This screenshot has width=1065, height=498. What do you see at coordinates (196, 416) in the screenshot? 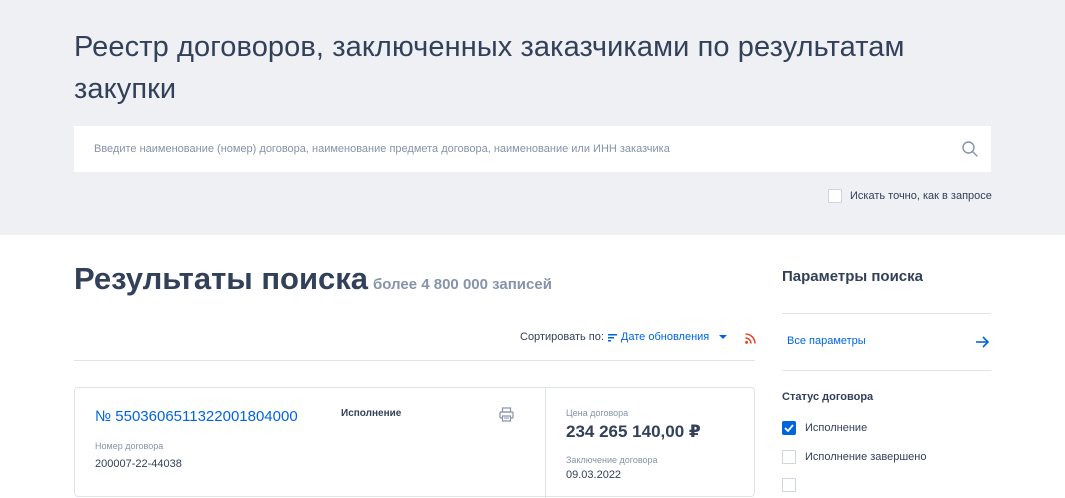
I see `contract-number-link: № 5503606511322001804000` at bounding box center [196, 416].